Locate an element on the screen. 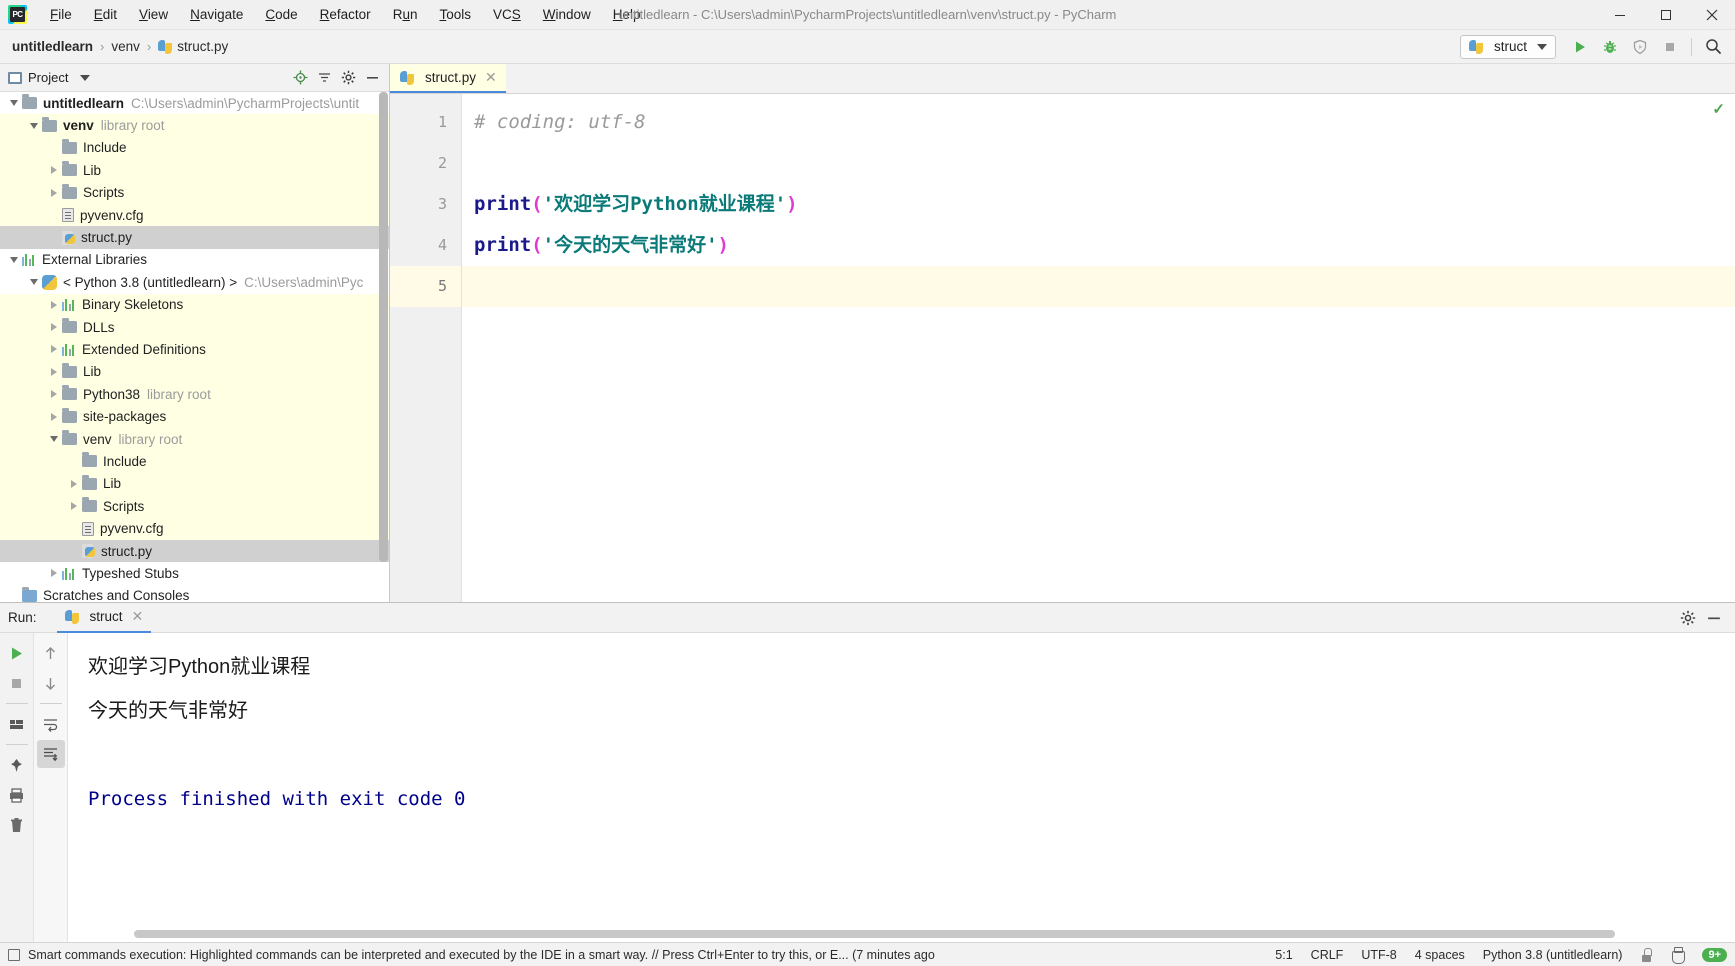  clear-all-button is located at coordinates (17, 825).